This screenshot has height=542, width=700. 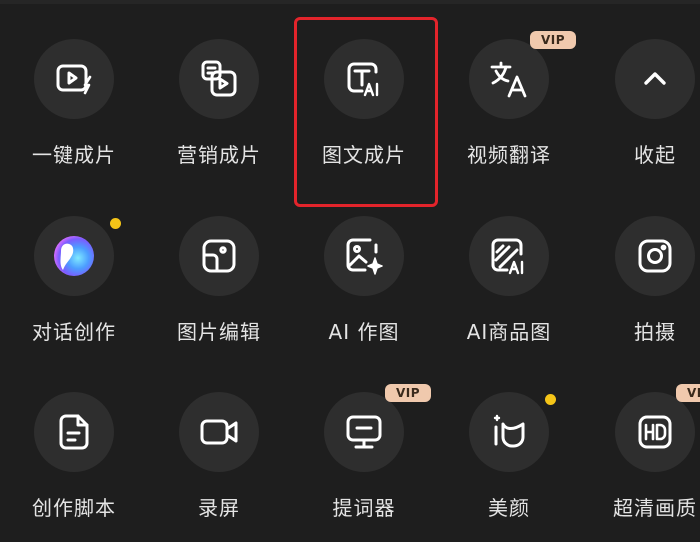 I want to click on chat-orb-icon, so click(x=74, y=256).